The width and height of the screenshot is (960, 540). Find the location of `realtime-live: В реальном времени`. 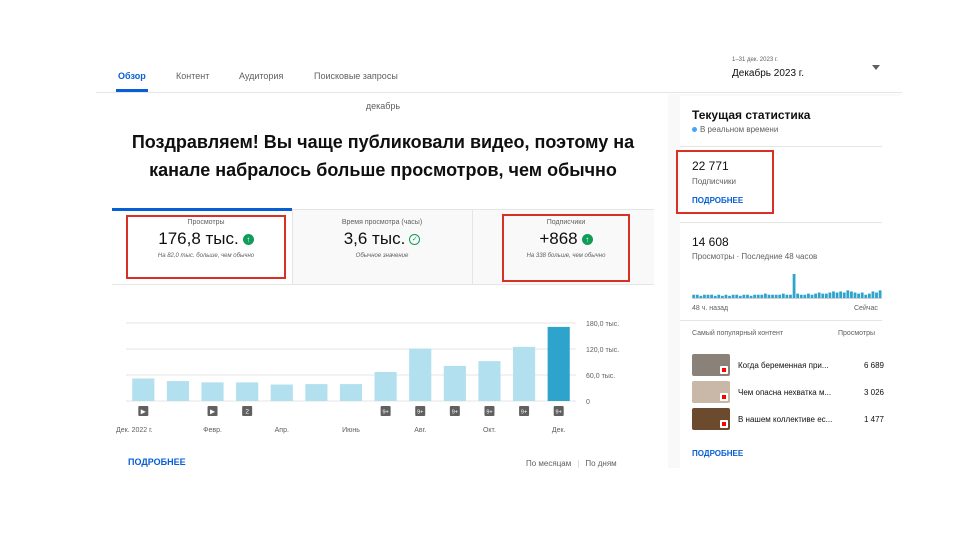

realtime-live: В реальном времени is located at coordinates (735, 129).